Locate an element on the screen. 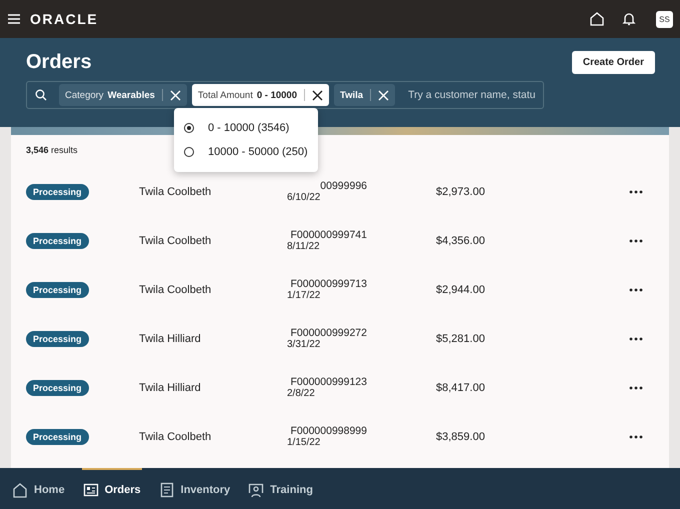 Image resolution: width=680 pixels, height=509 pixels. nav-tab: Home is located at coordinates (38, 488).